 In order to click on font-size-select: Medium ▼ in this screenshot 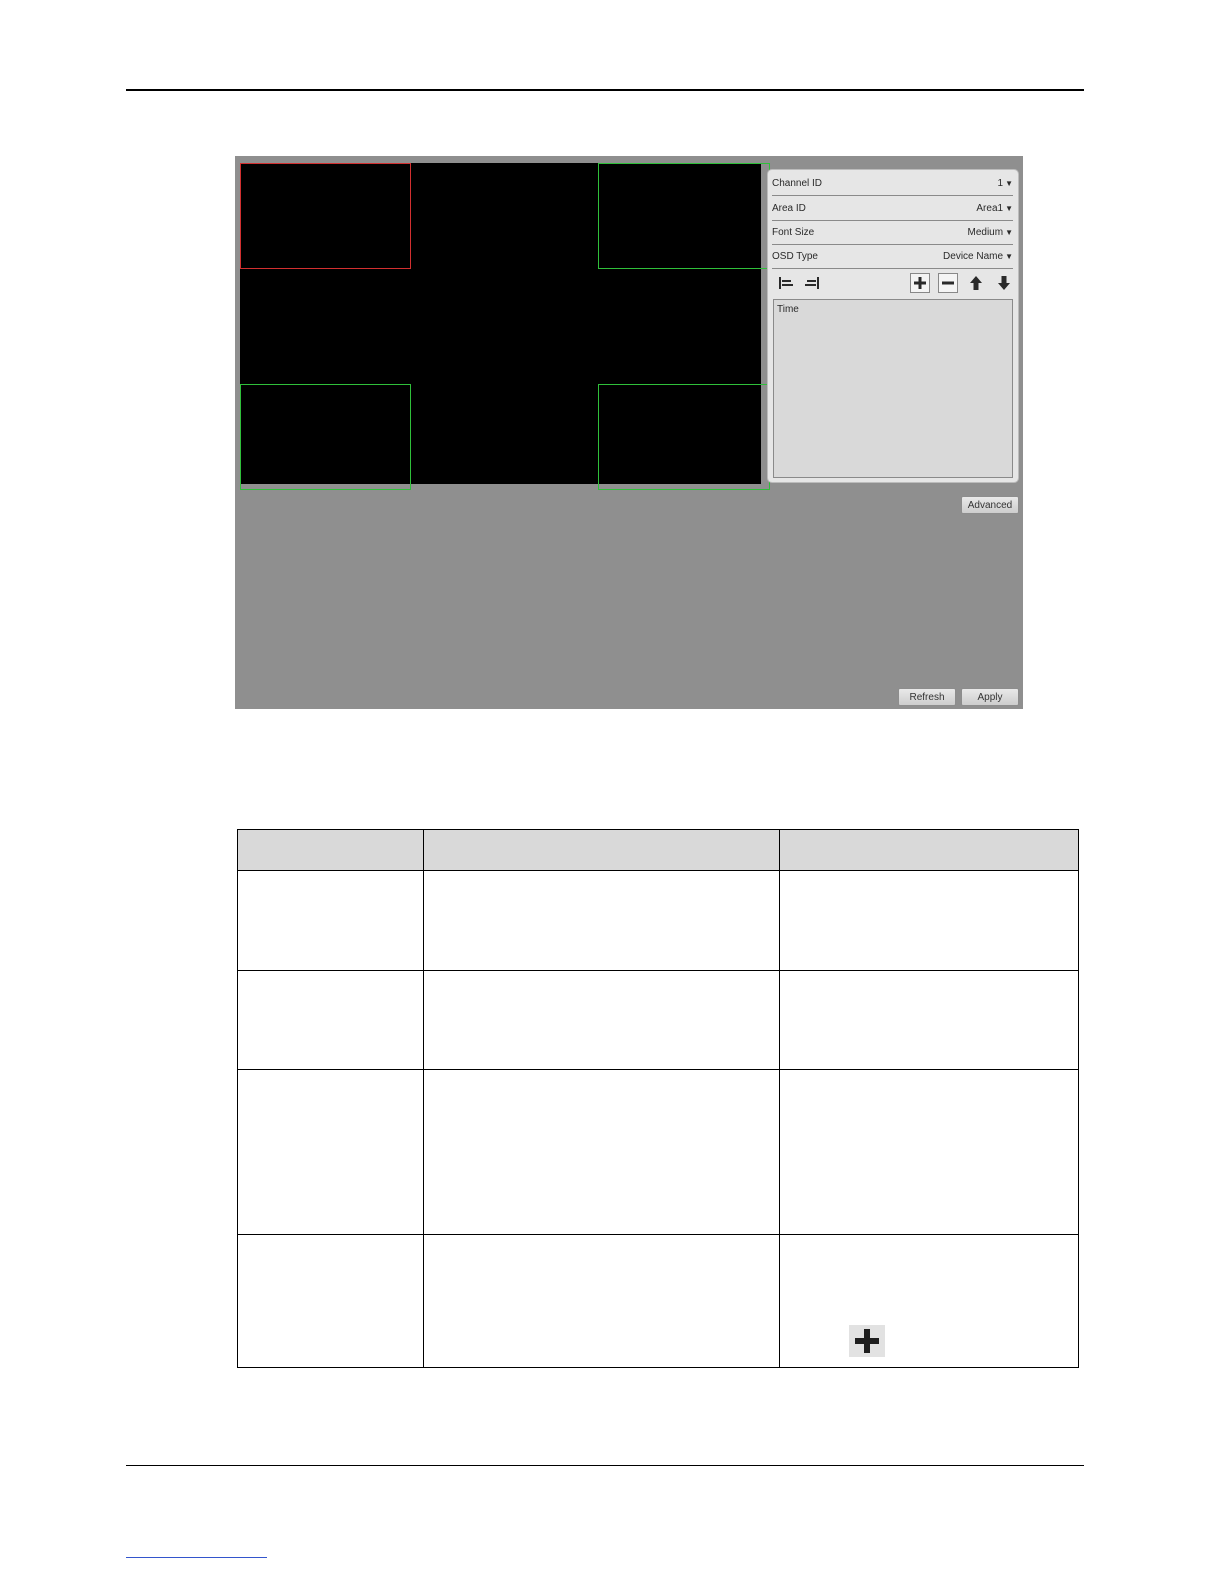, I will do `click(991, 232)`.